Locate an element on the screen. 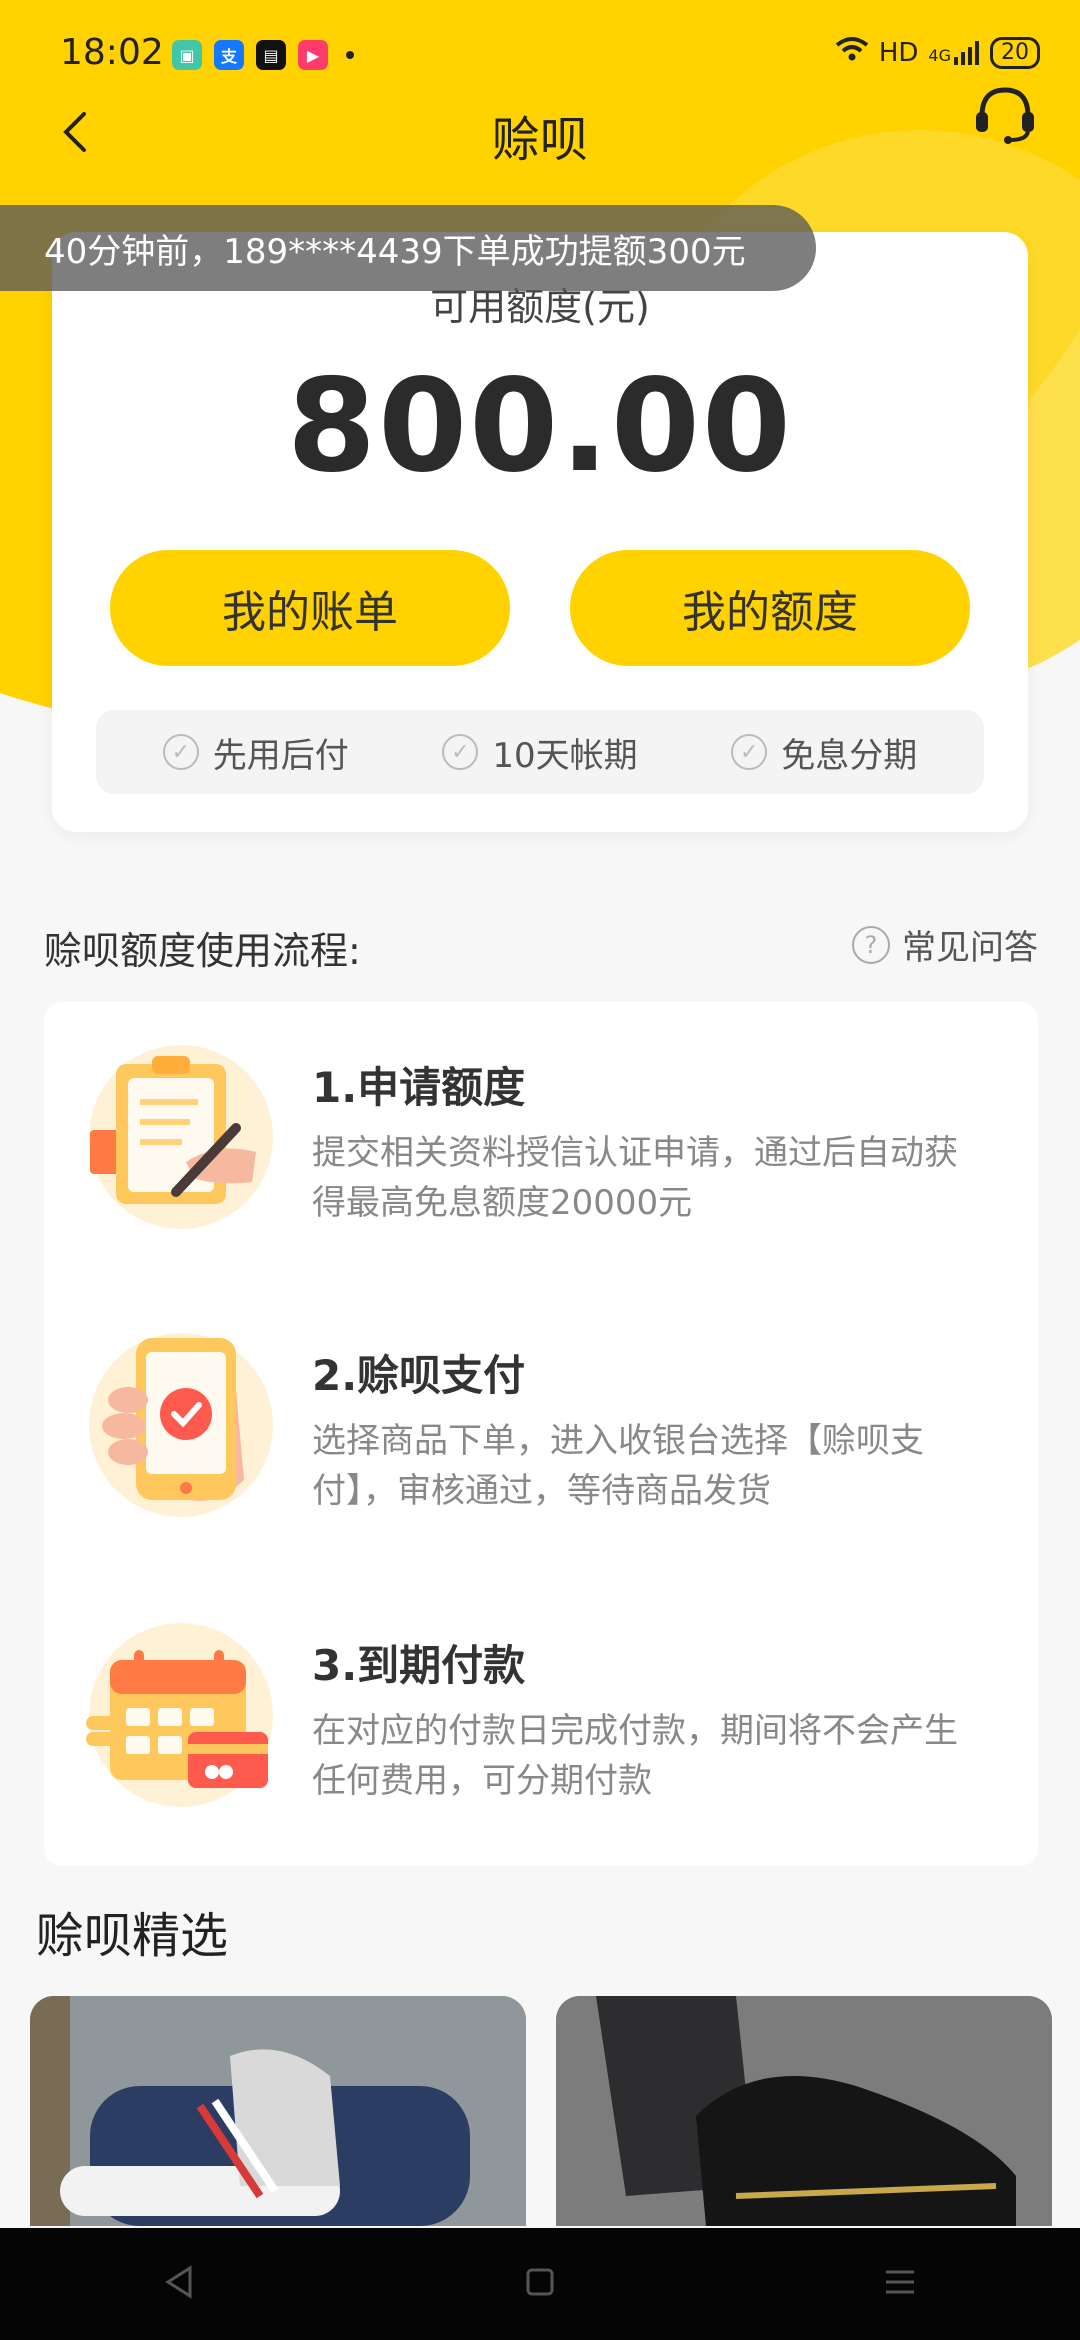 The width and height of the screenshot is (1080, 2340). faq-link: ? 常见问答 is located at coordinates (945, 944).